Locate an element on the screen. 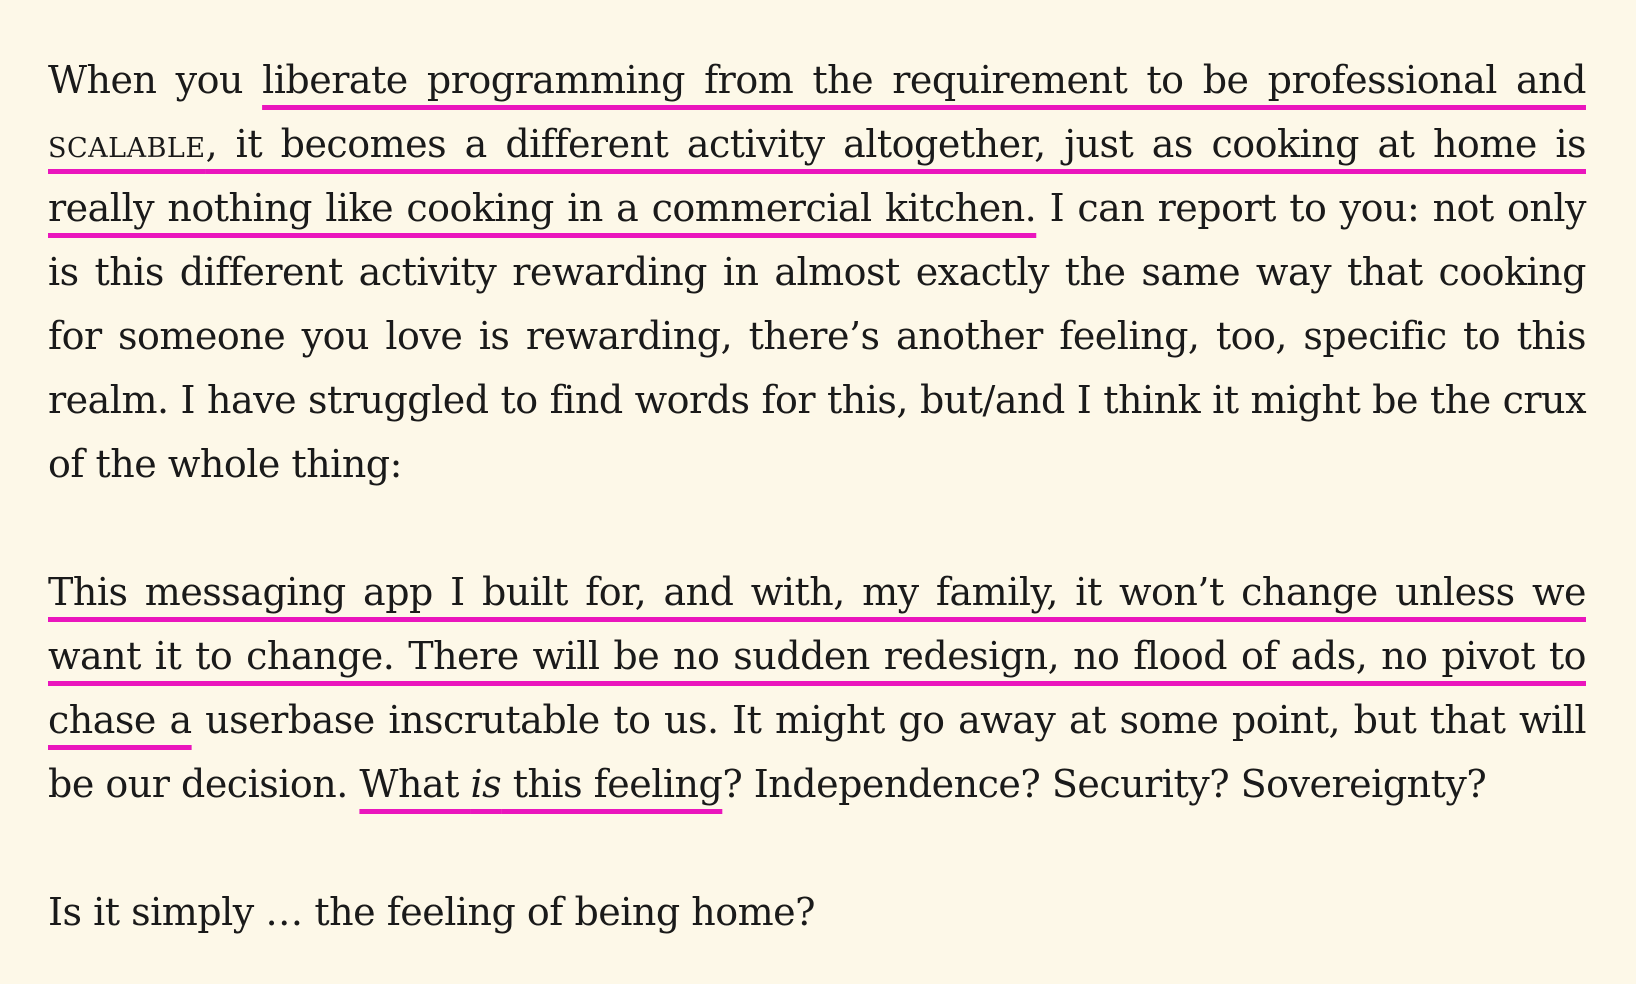  highlighted-passage: What is this feeling is located at coordinates (540, 784).